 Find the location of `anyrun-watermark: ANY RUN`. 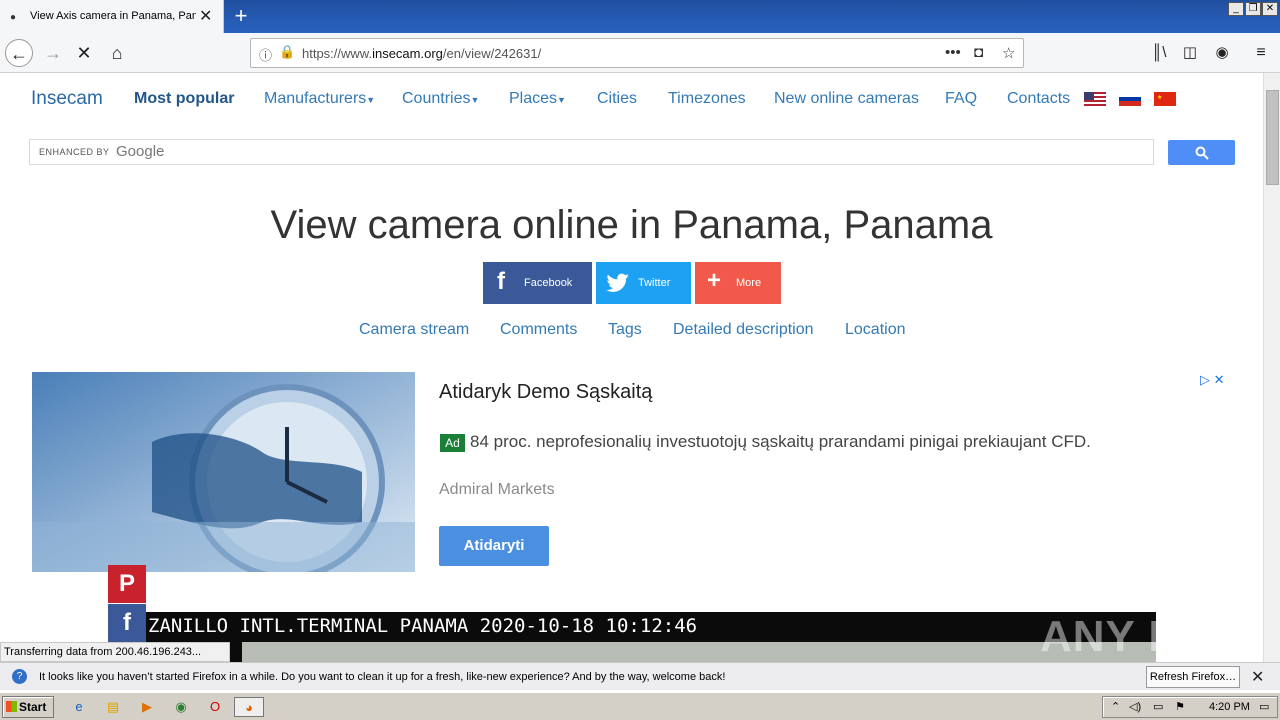

anyrun-watermark: ANY RUN is located at coordinates (1143, 636).